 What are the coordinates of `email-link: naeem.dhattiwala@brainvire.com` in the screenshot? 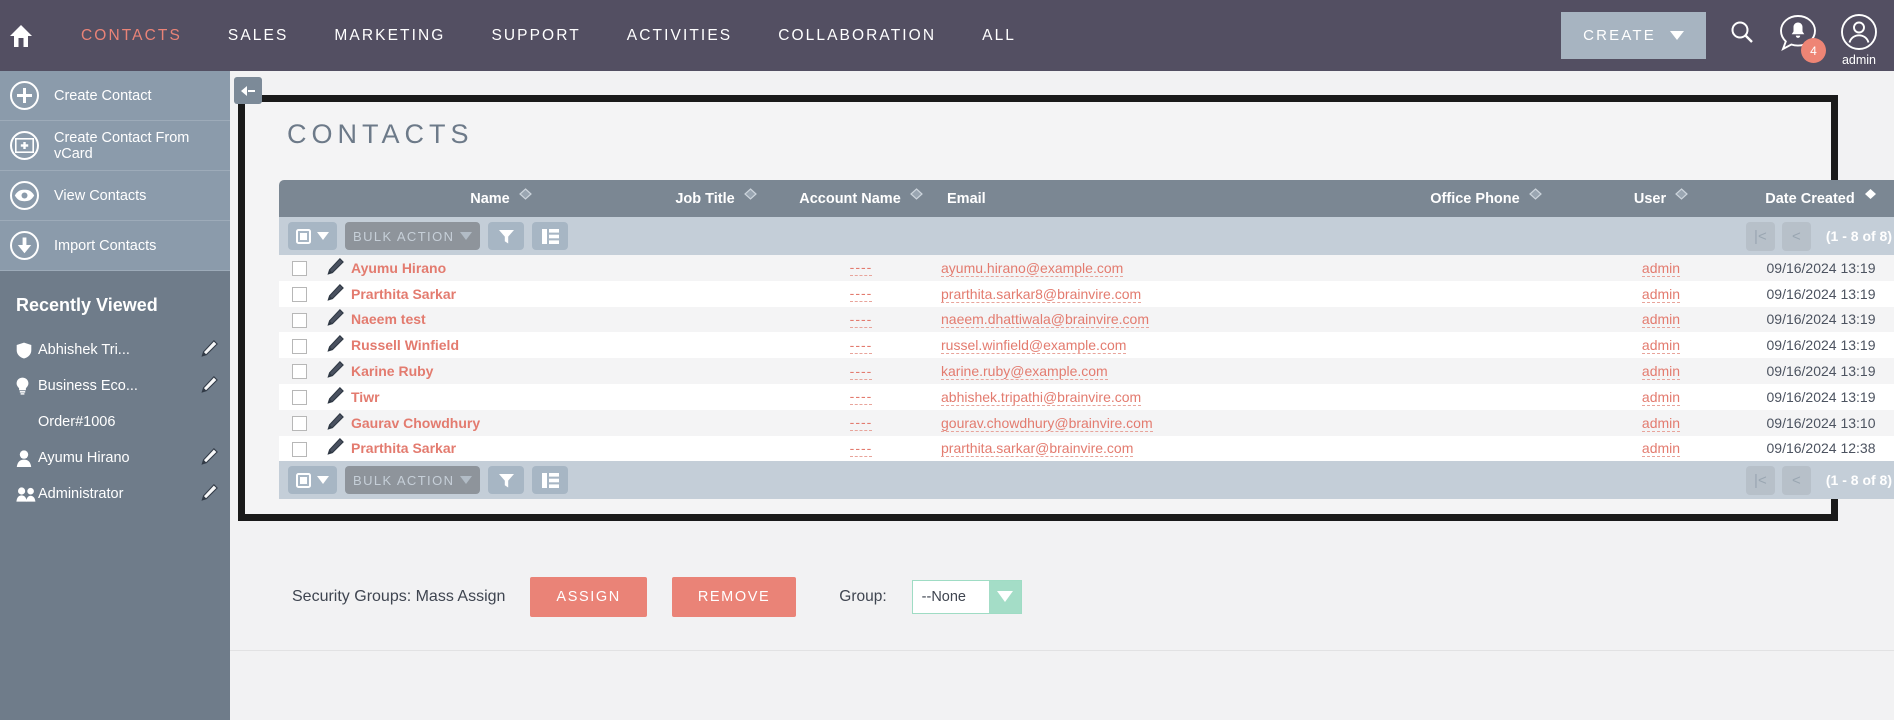 It's located at (1045, 320).